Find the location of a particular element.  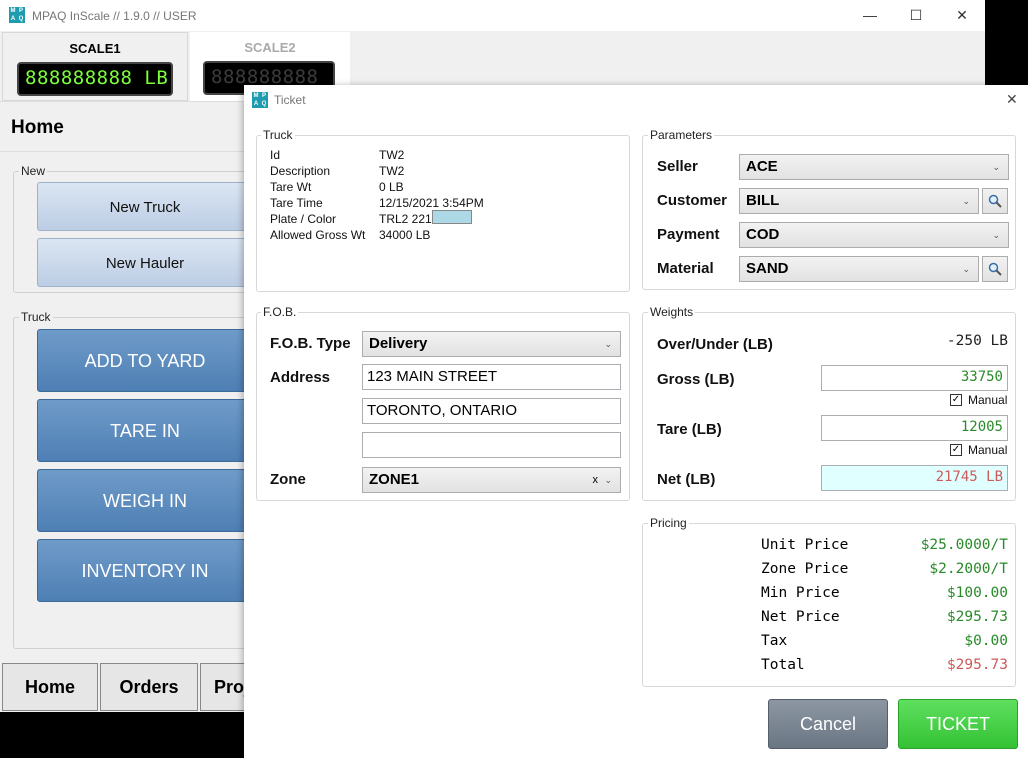

close-icon: ✕ is located at coordinates (962, 15).